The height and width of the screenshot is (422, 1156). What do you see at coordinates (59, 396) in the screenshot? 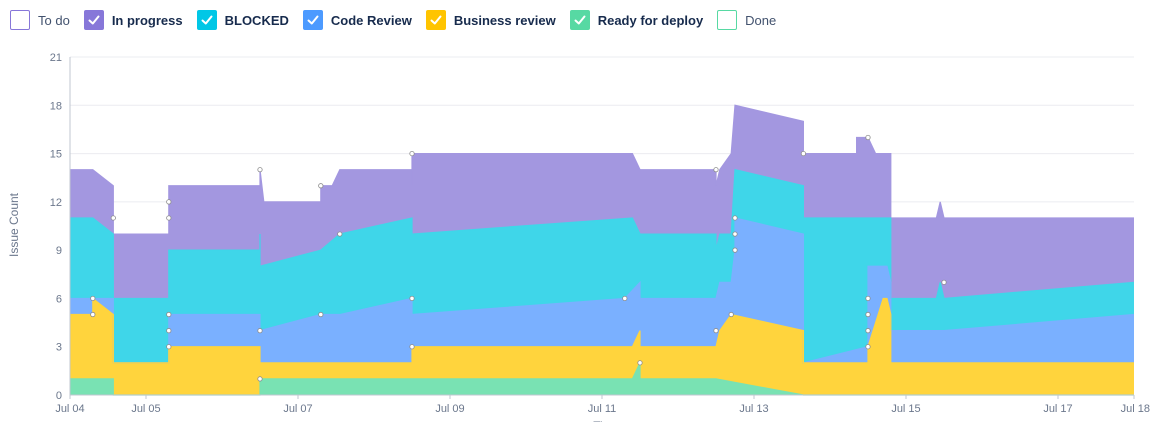
I see `y-tick-label: 0` at bounding box center [59, 396].